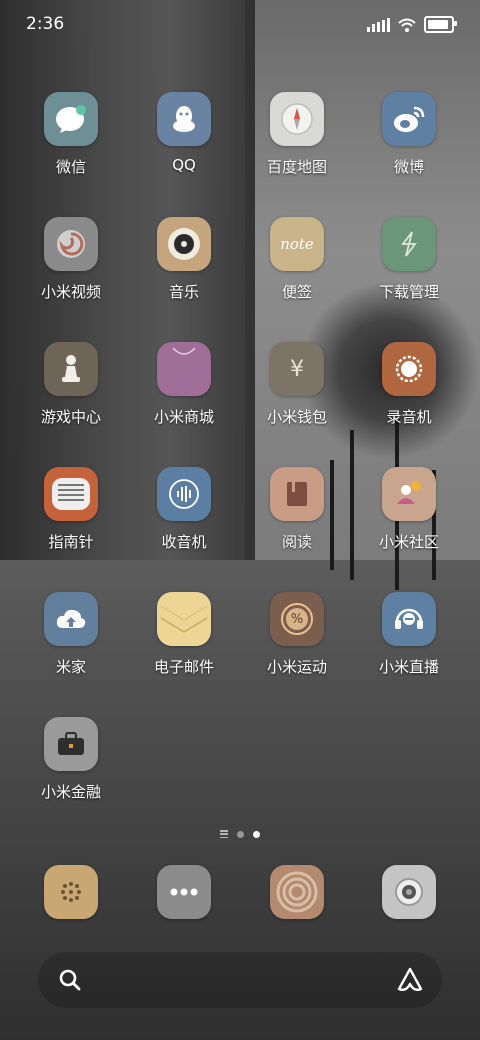 Image resolution: width=480 pixels, height=1040 pixels. Describe the element at coordinates (408, 667) in the screenshot. I see `app-label: 小米直播` at that location.